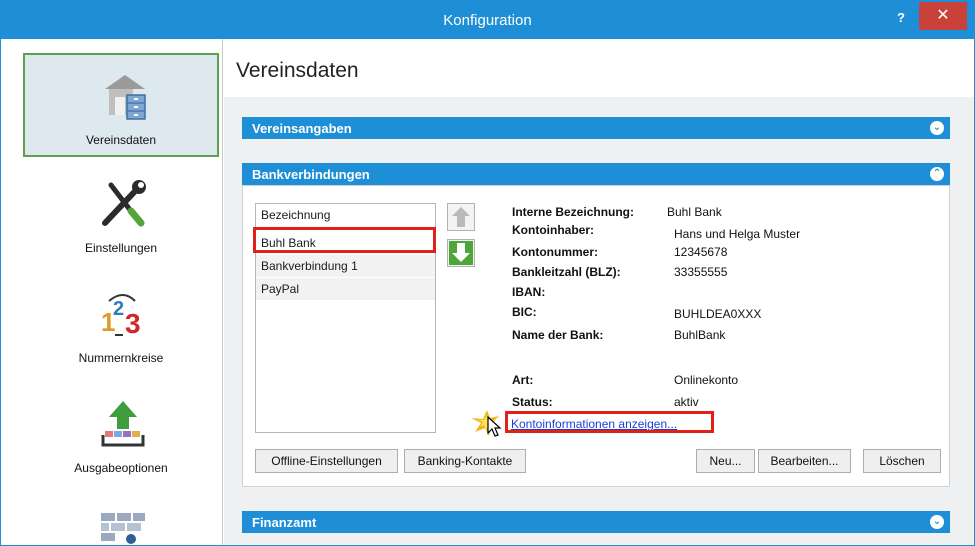 The image size is (975, 546). I want to click on bank-name-value: BuhlBank, so click(700, 335).